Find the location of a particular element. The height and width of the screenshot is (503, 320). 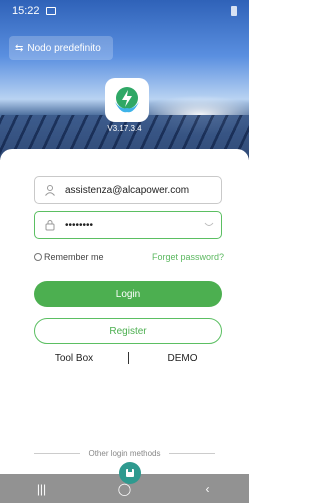

home-icon: ◯ is located at coordinates (125, 489).